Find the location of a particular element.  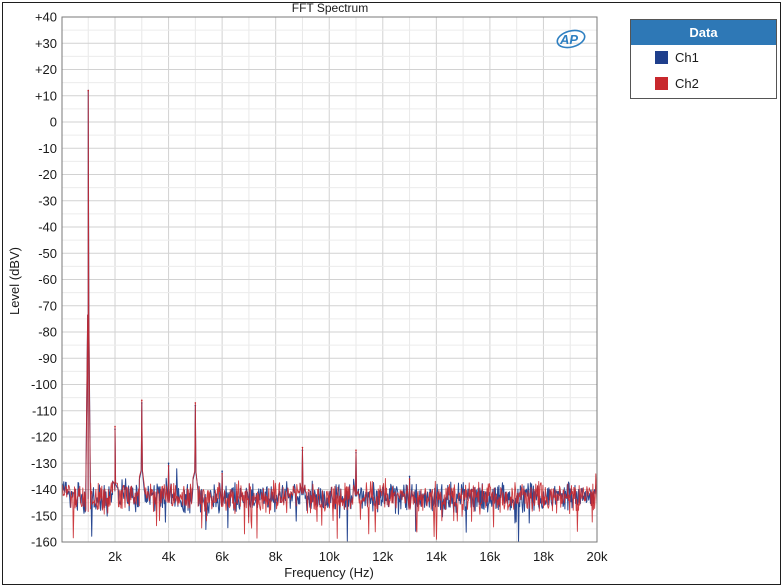

y-tick-label: -140 is located at coordinates (44, 489).